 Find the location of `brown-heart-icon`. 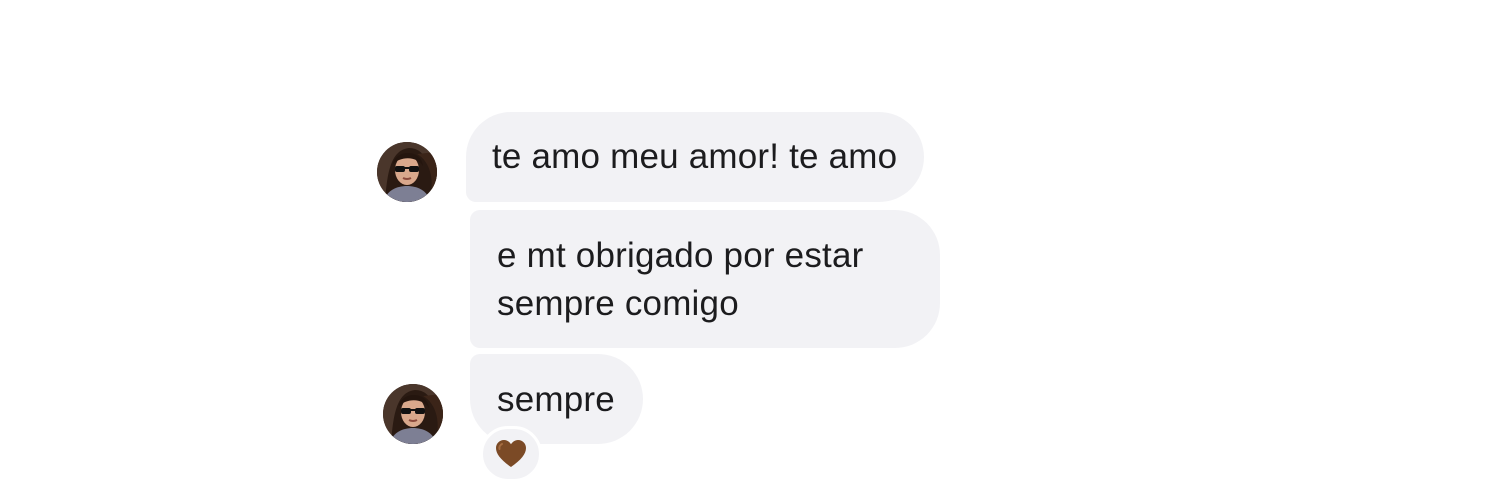

brown-heart-icon is located at coordinates (511, 453).